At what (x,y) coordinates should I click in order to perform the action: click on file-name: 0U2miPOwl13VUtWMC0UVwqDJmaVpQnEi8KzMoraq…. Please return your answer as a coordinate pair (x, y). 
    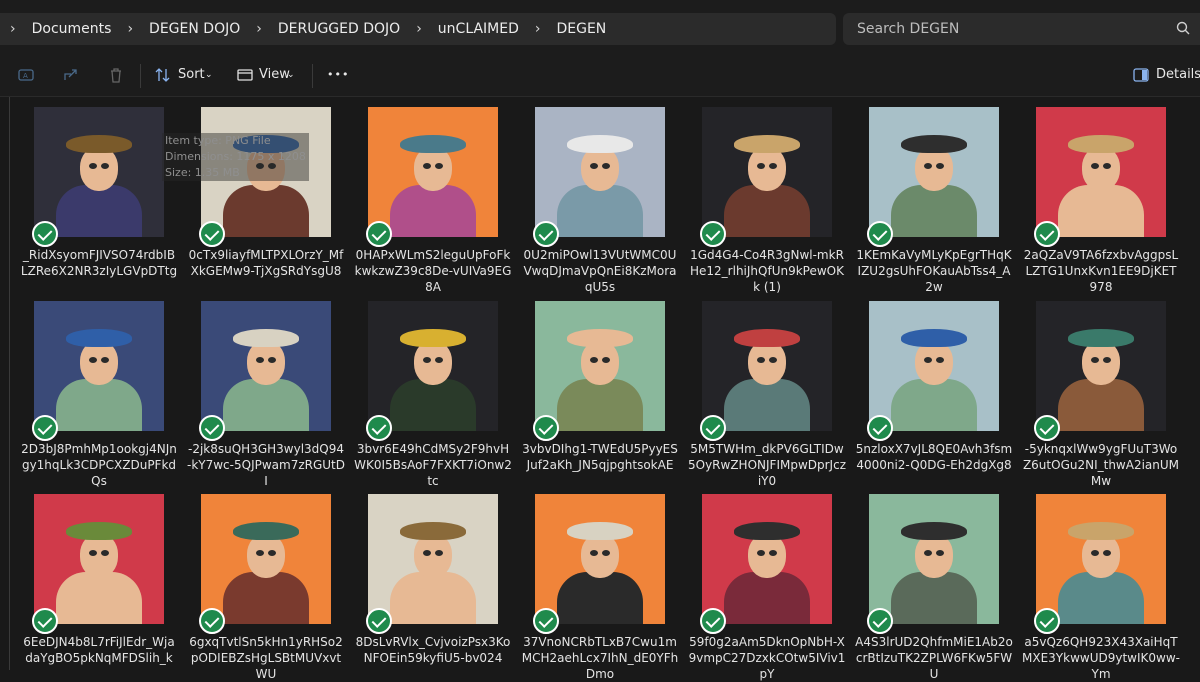
    Looking at the image, I should click on (600, 271).